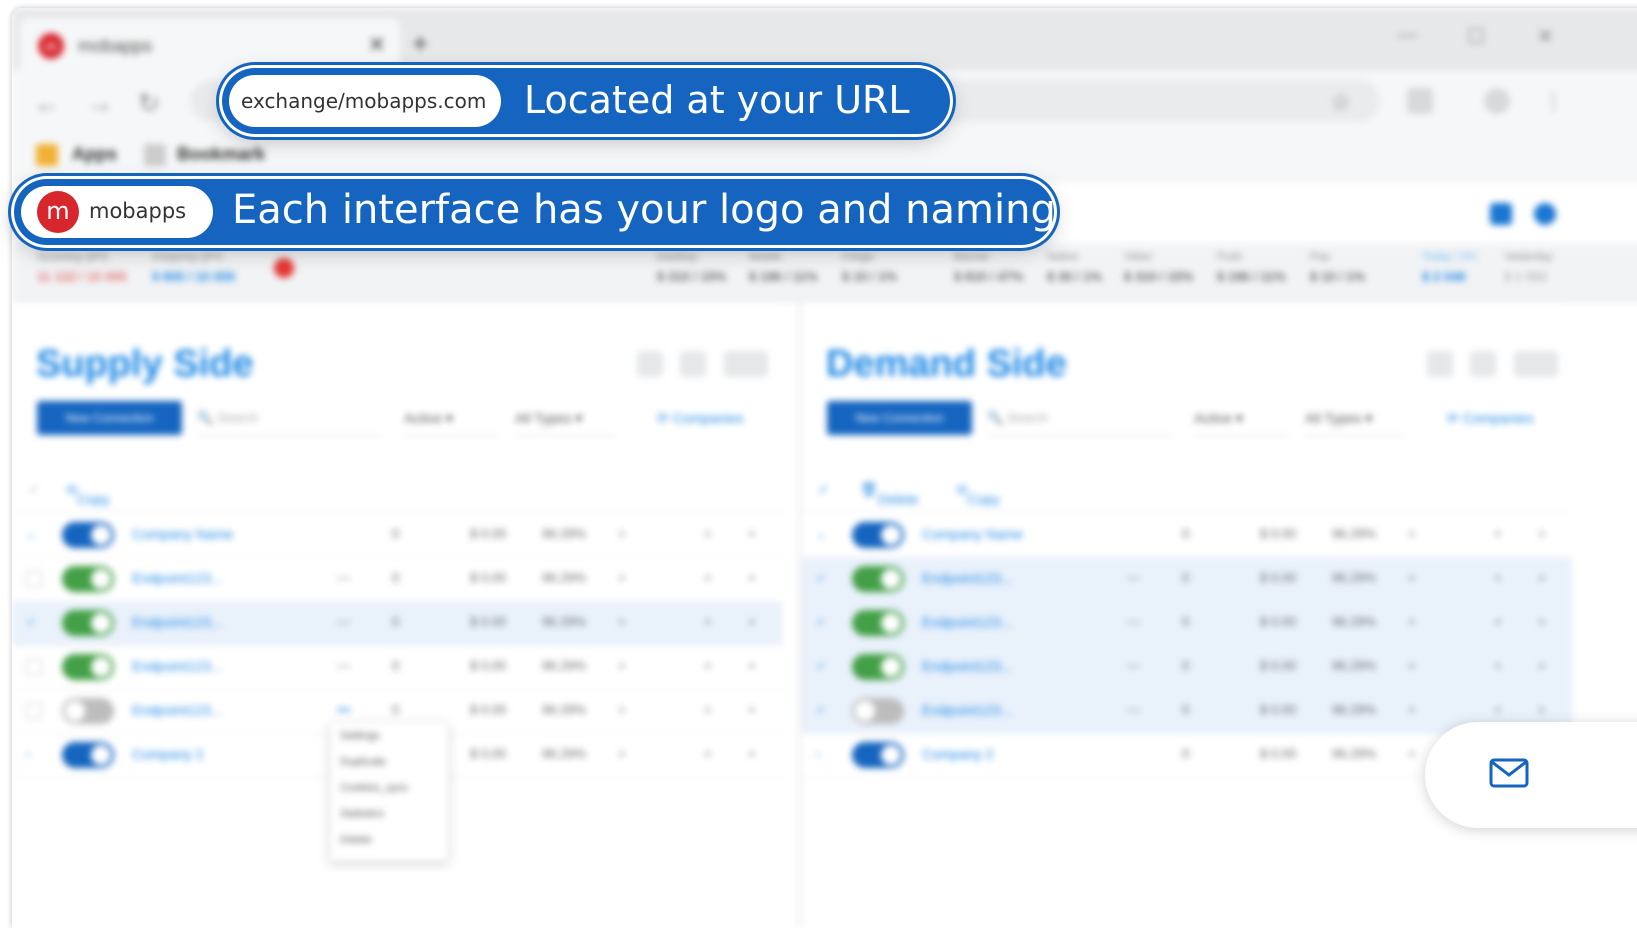 This screenshot has width=1637, height=928. What do you see at coordinates (182, 534) in the screenshot?
I see `row-name: Company Name` at bounding box center [182, 534].